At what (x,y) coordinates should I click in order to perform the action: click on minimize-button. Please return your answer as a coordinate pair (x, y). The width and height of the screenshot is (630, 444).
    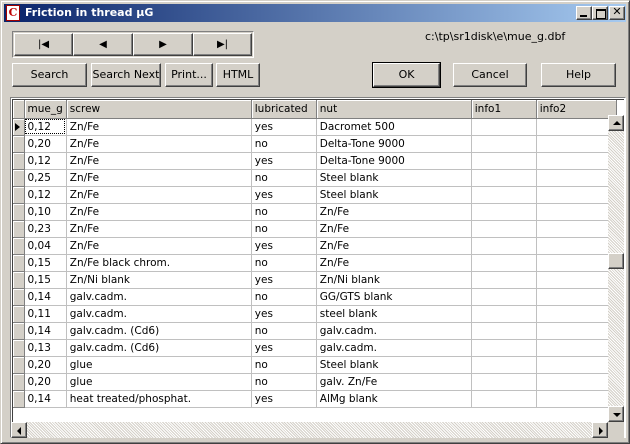
    Looking at the image, I should click on (584, 13).